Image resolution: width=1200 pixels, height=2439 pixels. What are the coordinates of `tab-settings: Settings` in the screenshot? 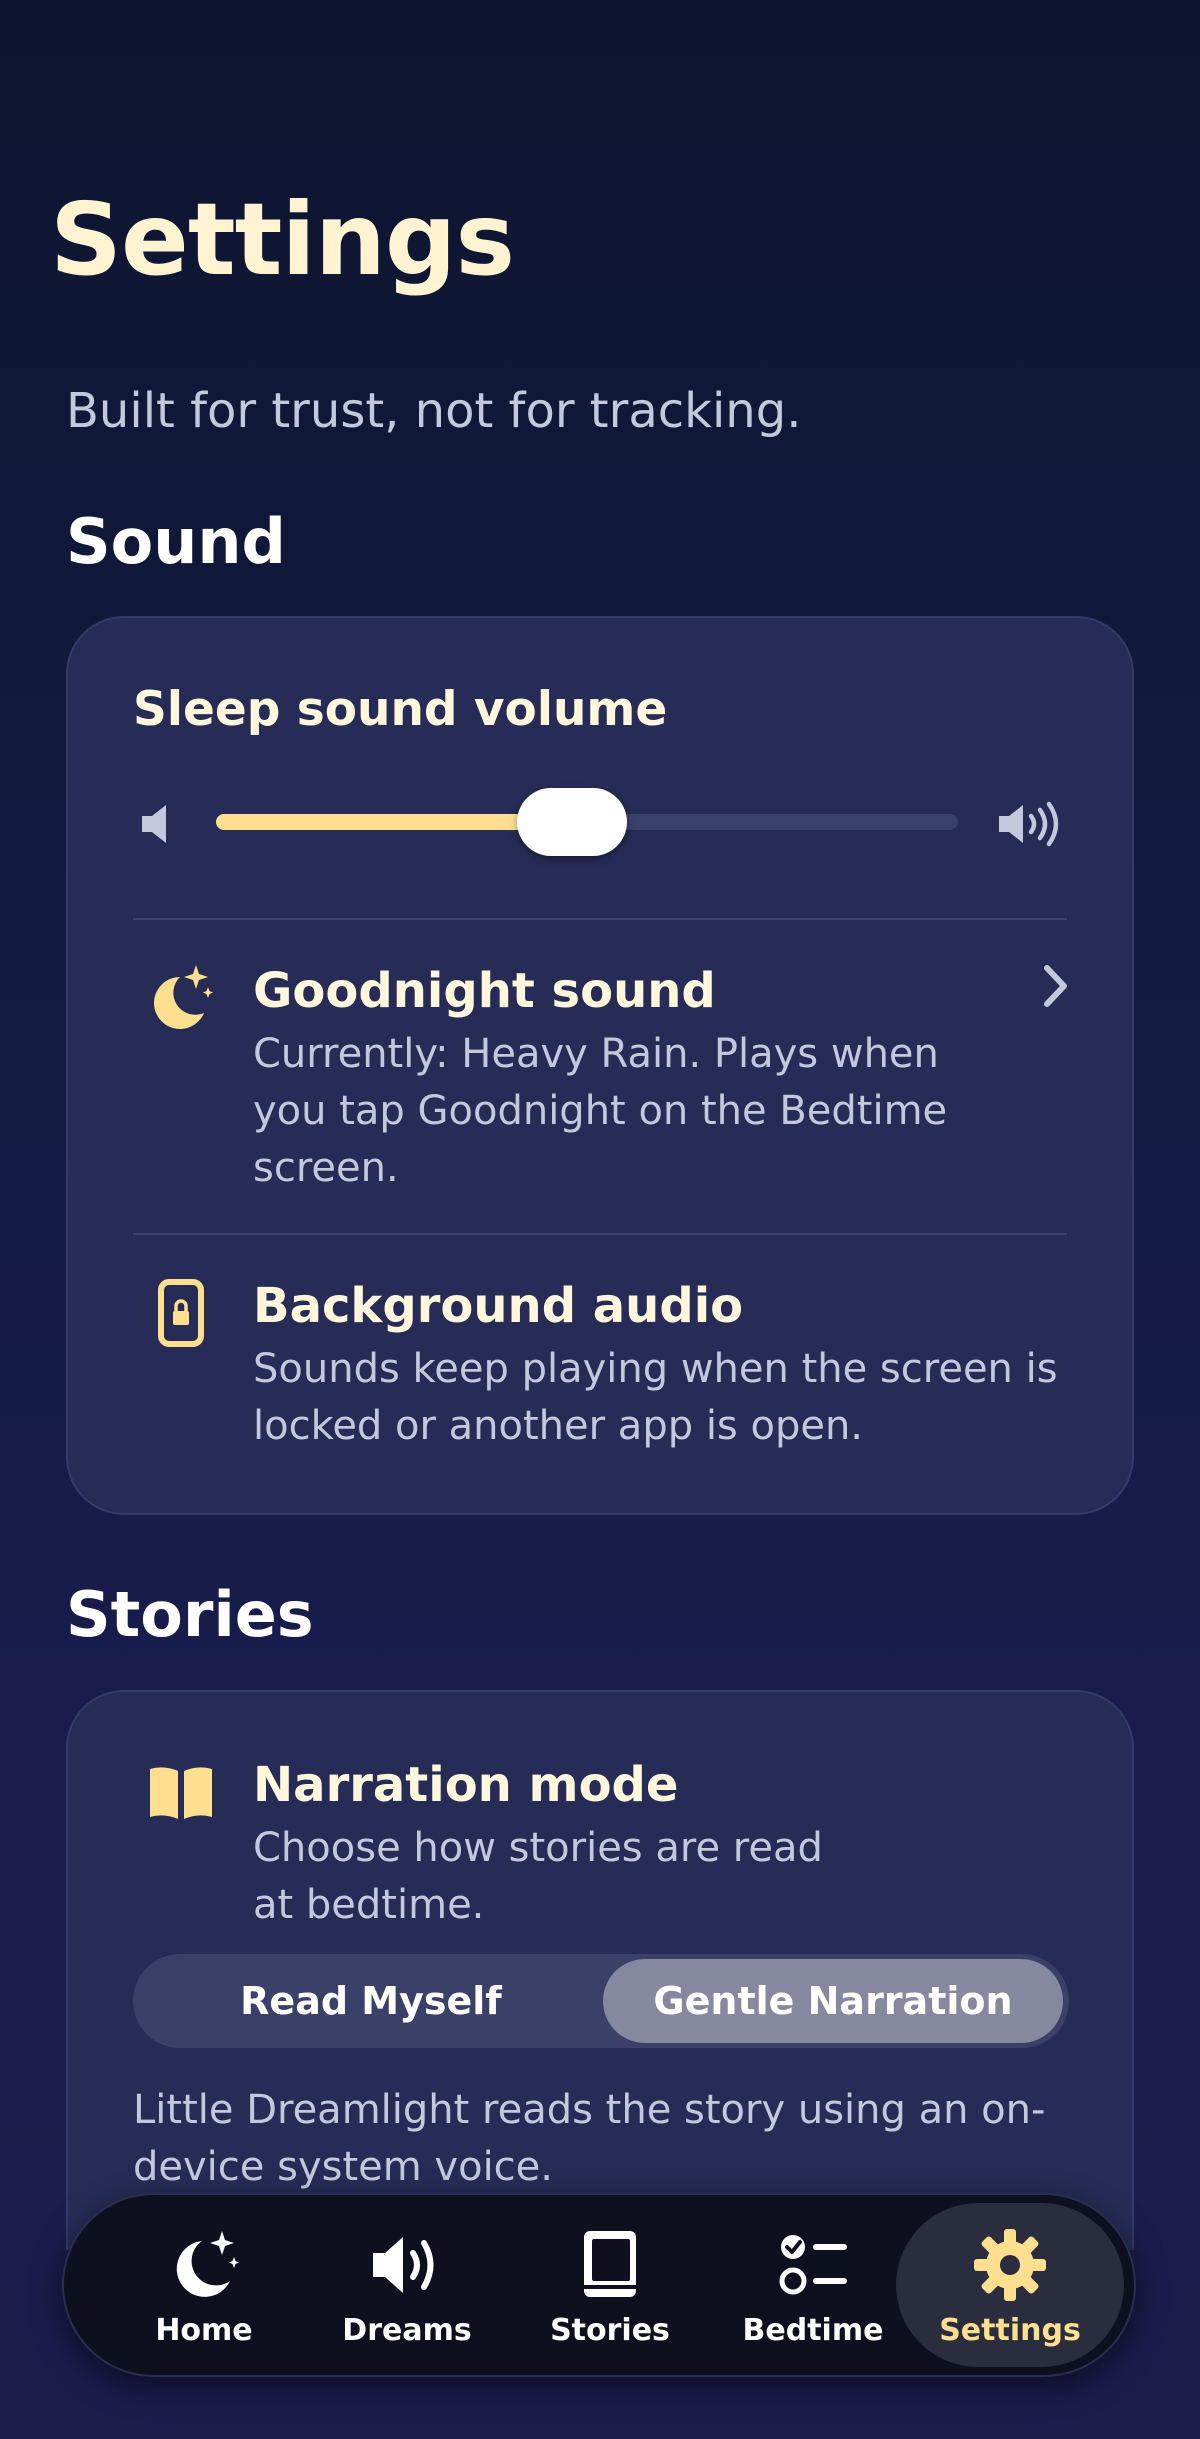 It's located at (1010, 2285).